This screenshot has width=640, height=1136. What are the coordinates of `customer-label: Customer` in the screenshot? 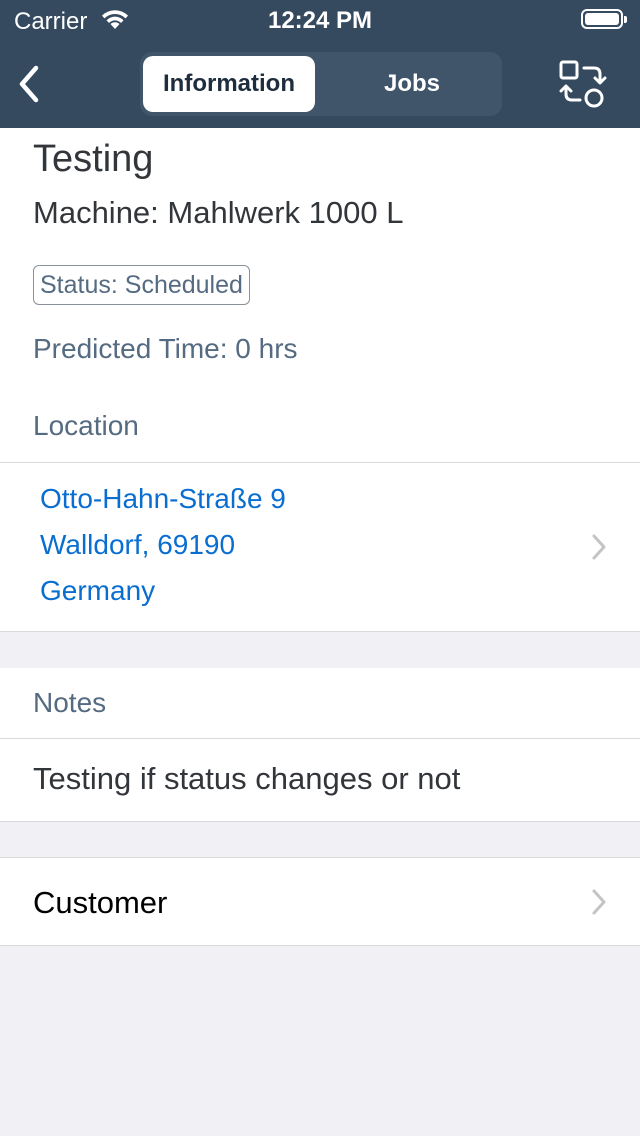 It's located at (100, 902).